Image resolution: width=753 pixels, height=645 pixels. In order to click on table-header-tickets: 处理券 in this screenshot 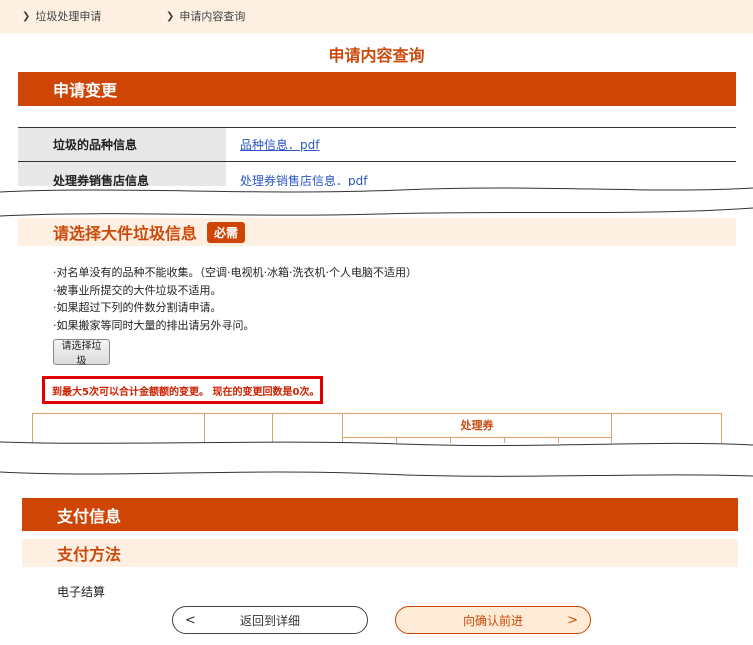, I will do `click(477, 425)`.